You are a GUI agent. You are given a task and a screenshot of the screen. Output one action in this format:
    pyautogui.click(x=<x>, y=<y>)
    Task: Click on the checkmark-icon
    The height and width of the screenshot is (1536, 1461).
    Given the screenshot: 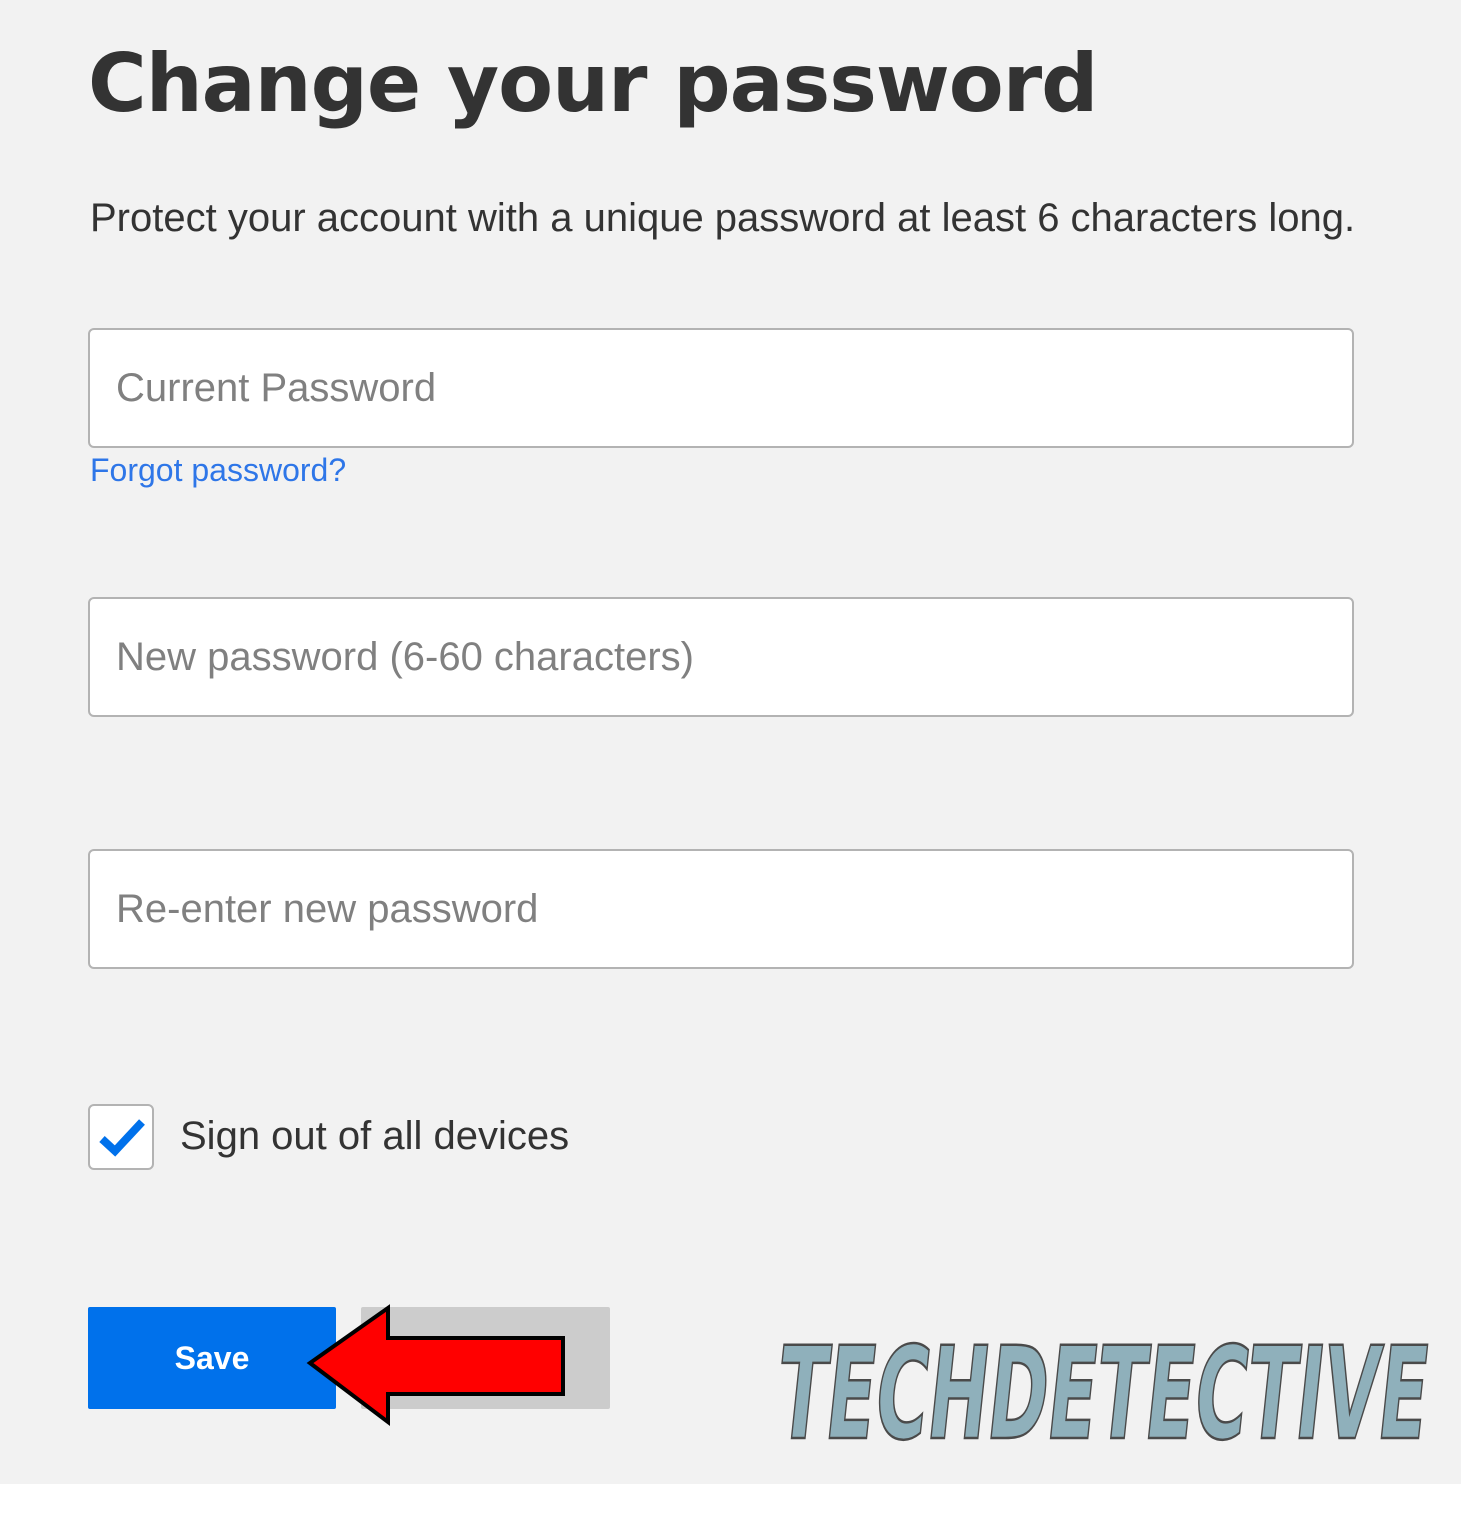 What is the action you would take?
    pyautogui.click(x=122, y=1138)
    